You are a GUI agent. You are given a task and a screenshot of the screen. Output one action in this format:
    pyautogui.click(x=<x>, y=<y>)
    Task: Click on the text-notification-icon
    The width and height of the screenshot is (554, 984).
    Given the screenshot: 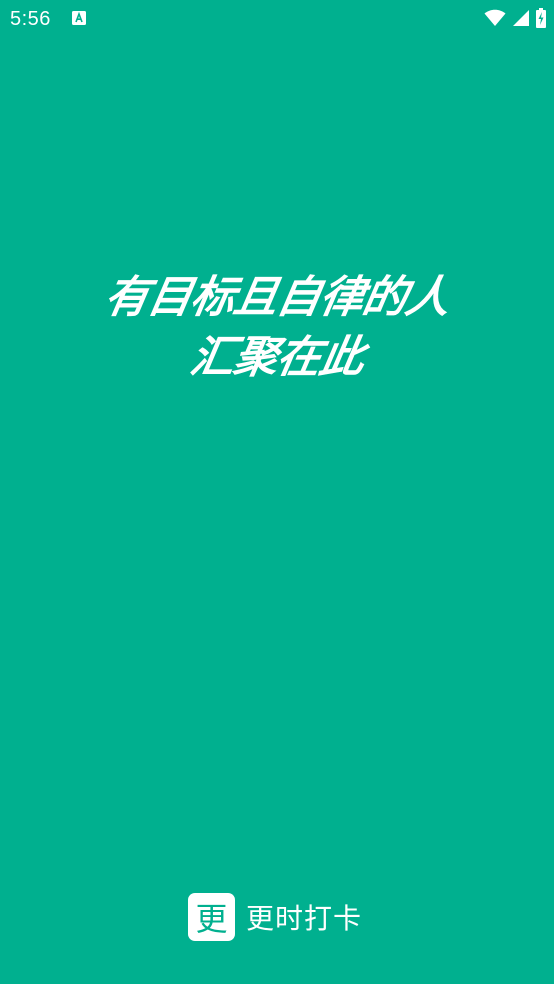 What is the action you would take?
    pyautogui.click(x=79, y=18)
    